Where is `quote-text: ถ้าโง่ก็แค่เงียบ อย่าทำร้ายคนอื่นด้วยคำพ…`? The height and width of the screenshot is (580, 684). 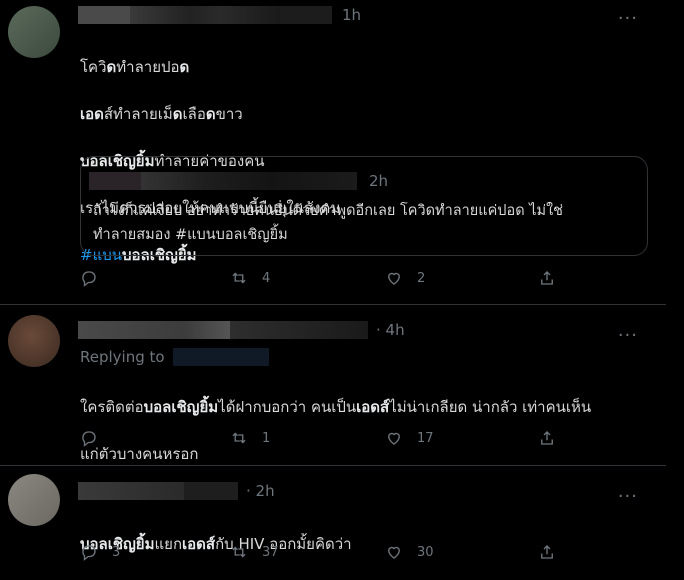
quote-text: ถ้าโง่ก็แค่เงียบ อย่าทำร้ายคนอื่นด้วยคำพ… is located at coordinates (328, 223).